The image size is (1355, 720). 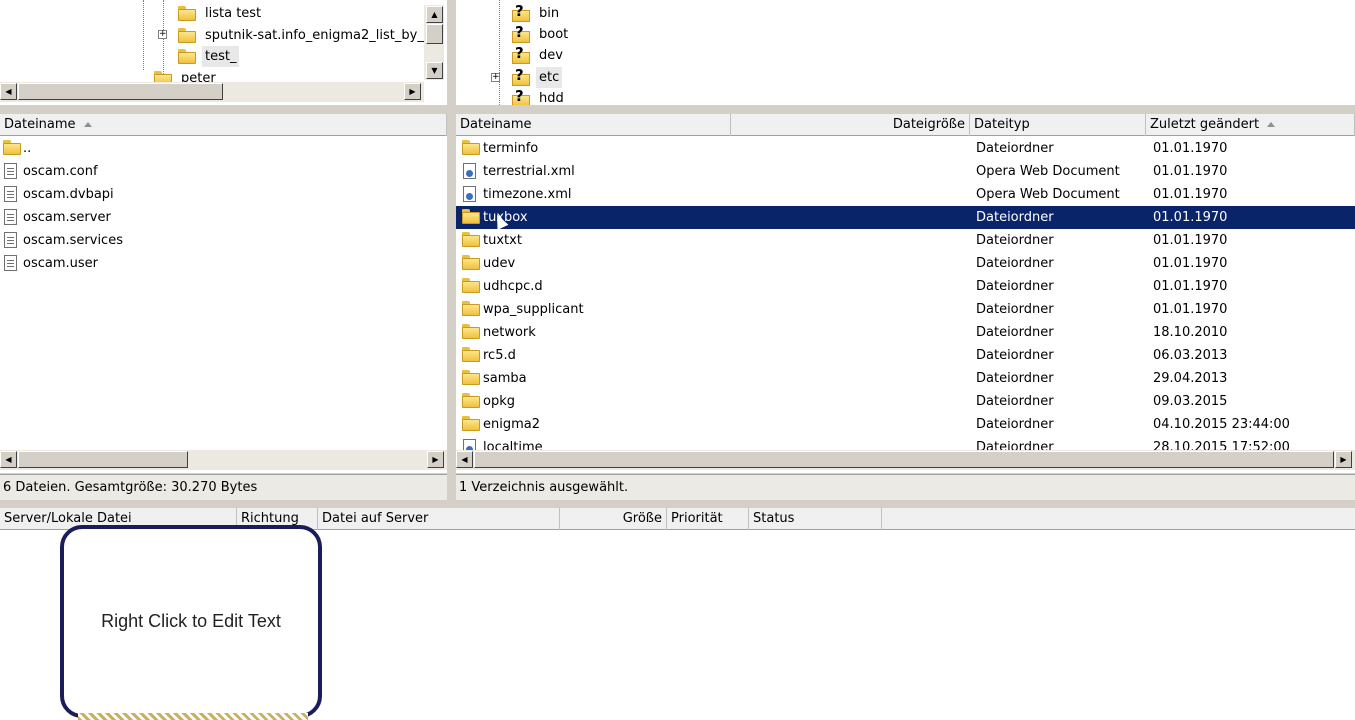 I want to click on file-name: oscam.conf, so click(x=60, y=171).